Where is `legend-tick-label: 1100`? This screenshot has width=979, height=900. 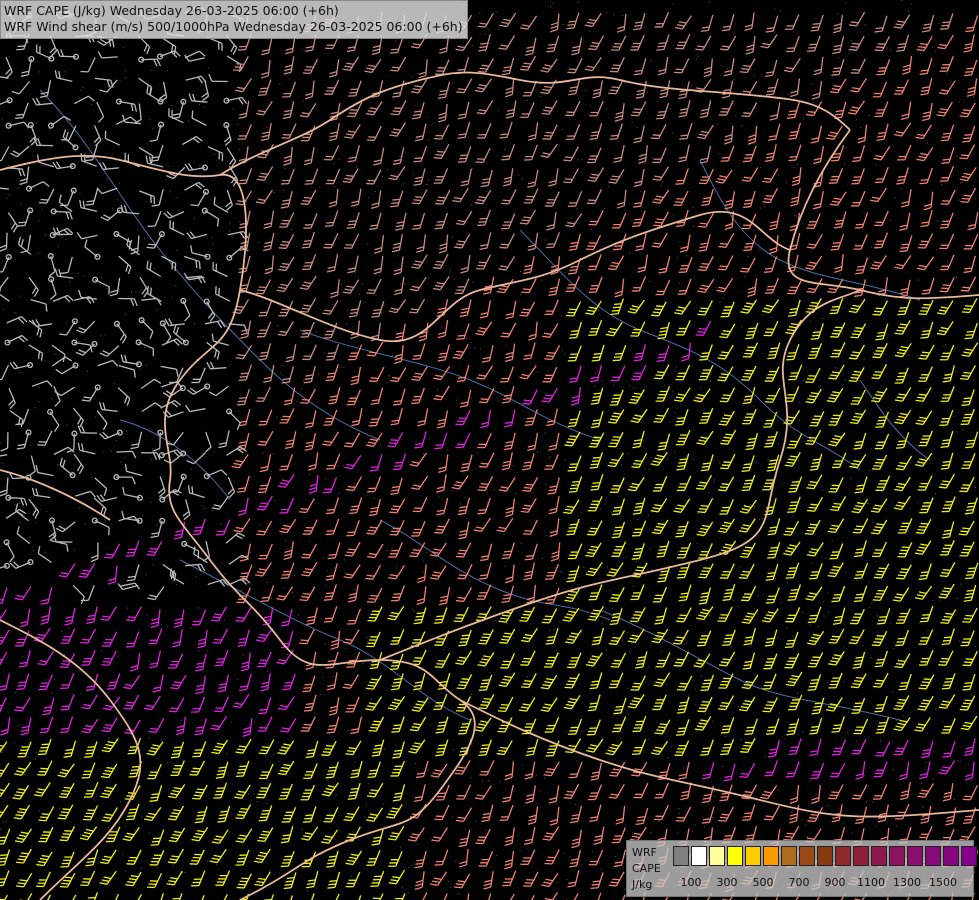
legend-tick-label: 1100 is located at coordinates (871, 882).